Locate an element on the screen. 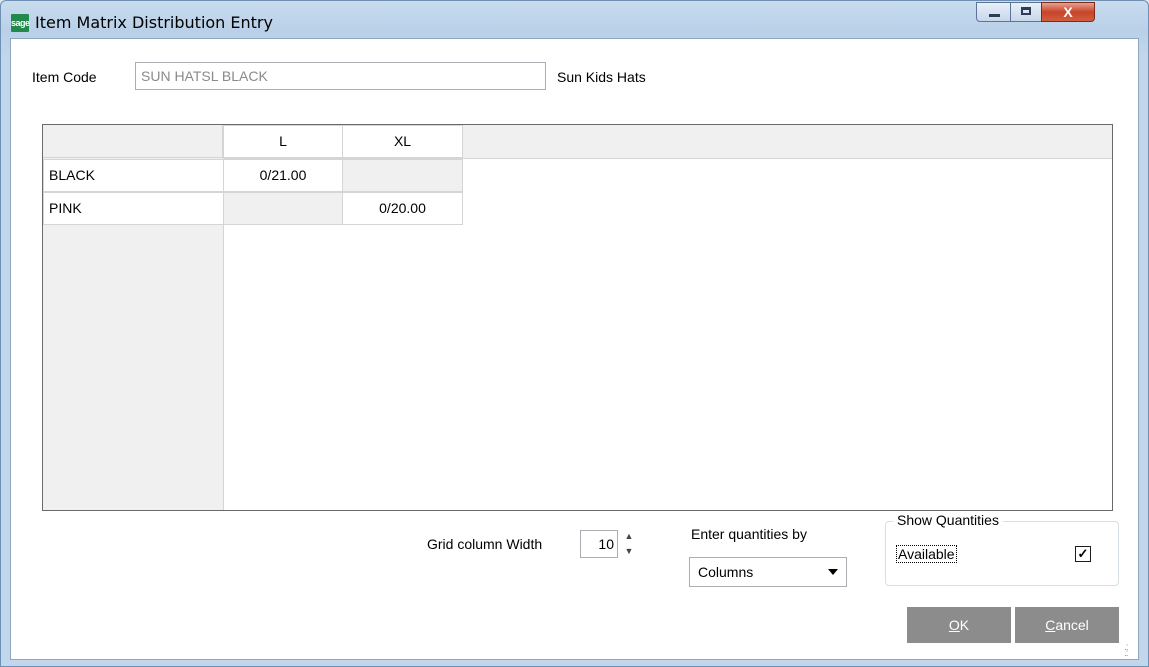 The width and height of the screenshot is (1149, 667). title-bar: sage Item Matrix Distribution Entry X is located at coordinates (574, 19).